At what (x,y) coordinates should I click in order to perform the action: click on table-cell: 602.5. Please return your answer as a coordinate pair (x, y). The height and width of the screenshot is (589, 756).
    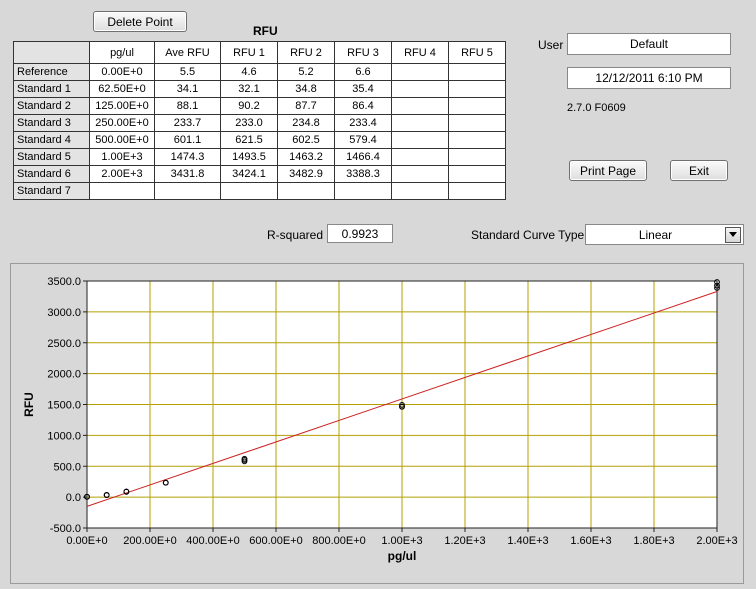
    Looking at the image, I should click on (306, 140).